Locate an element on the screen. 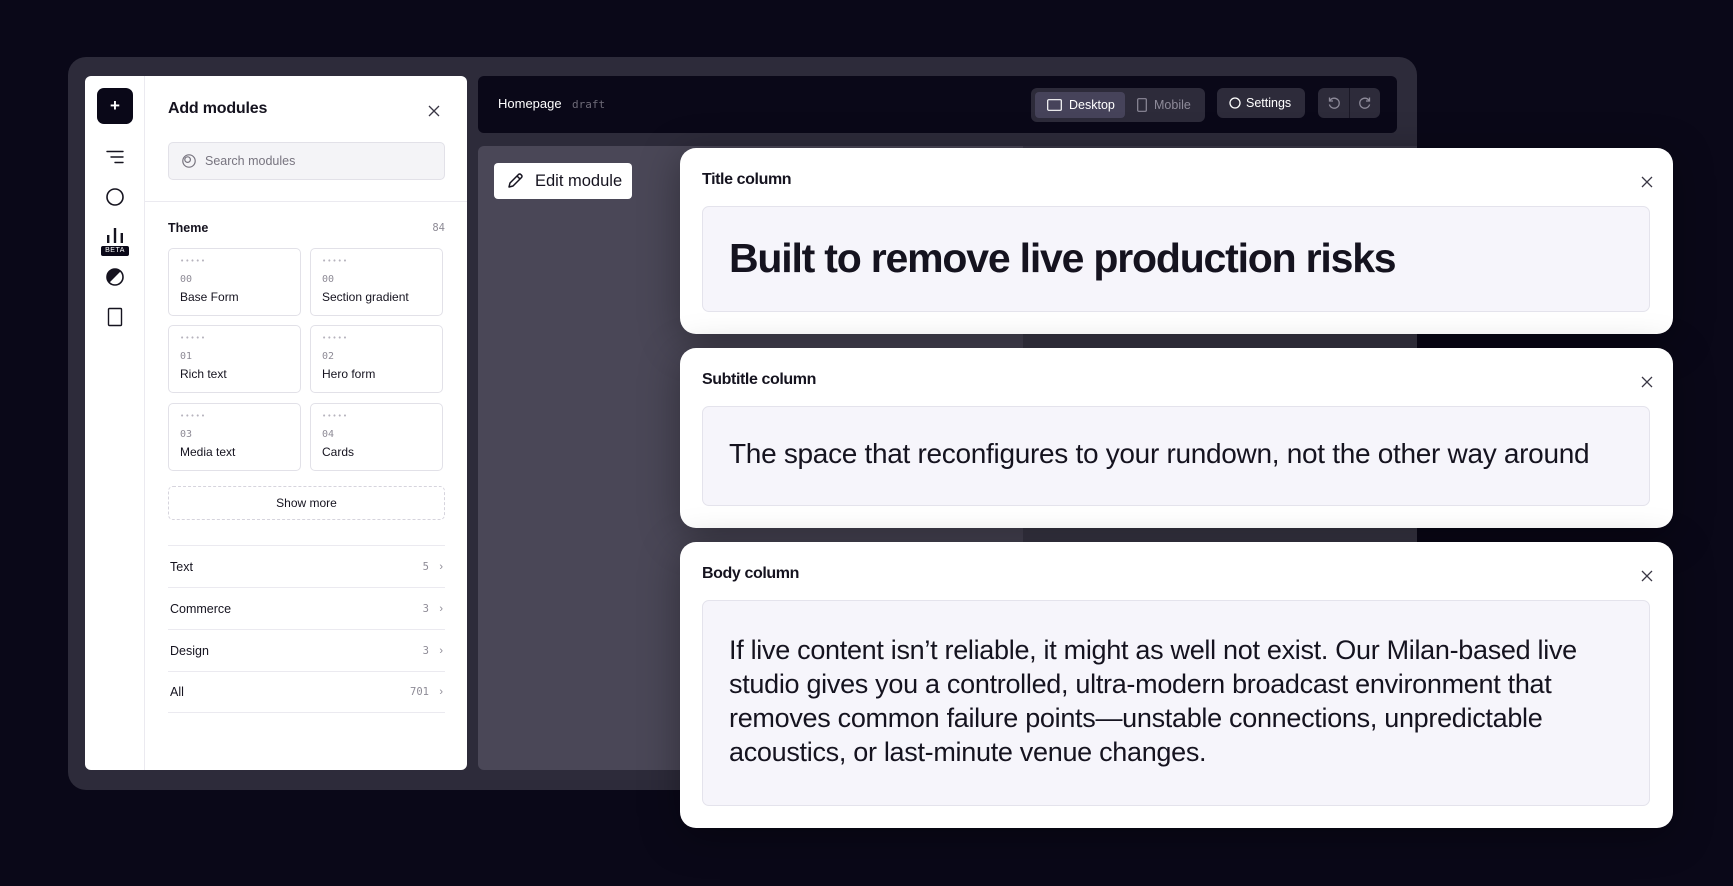 Image resolution: width=1733 pixels, height=886 pixels. close-panel-button is located at coordinates (434, 111).